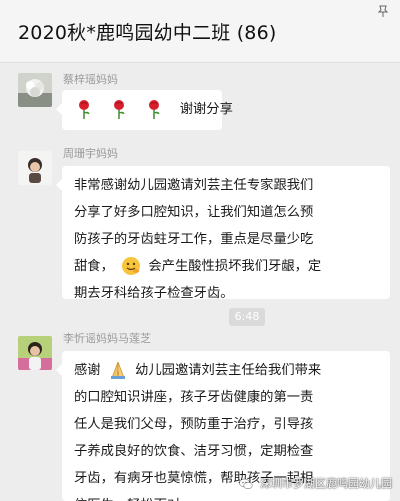 This screenshot has height=501, width=400. What do you see at coordinates (117, 370) in the screenshot?
I see `praying-hands-emoji` at bounding box center [117, 370].